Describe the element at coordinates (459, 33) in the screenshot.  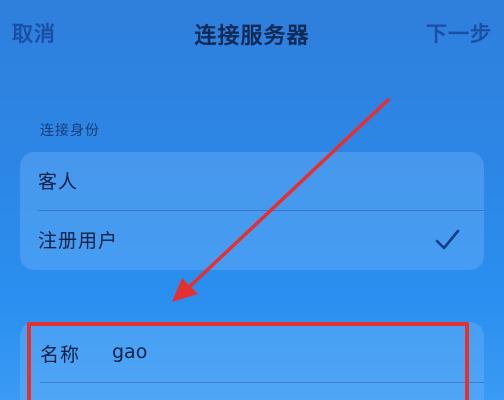
I see `next-button: 下一步` at that location.